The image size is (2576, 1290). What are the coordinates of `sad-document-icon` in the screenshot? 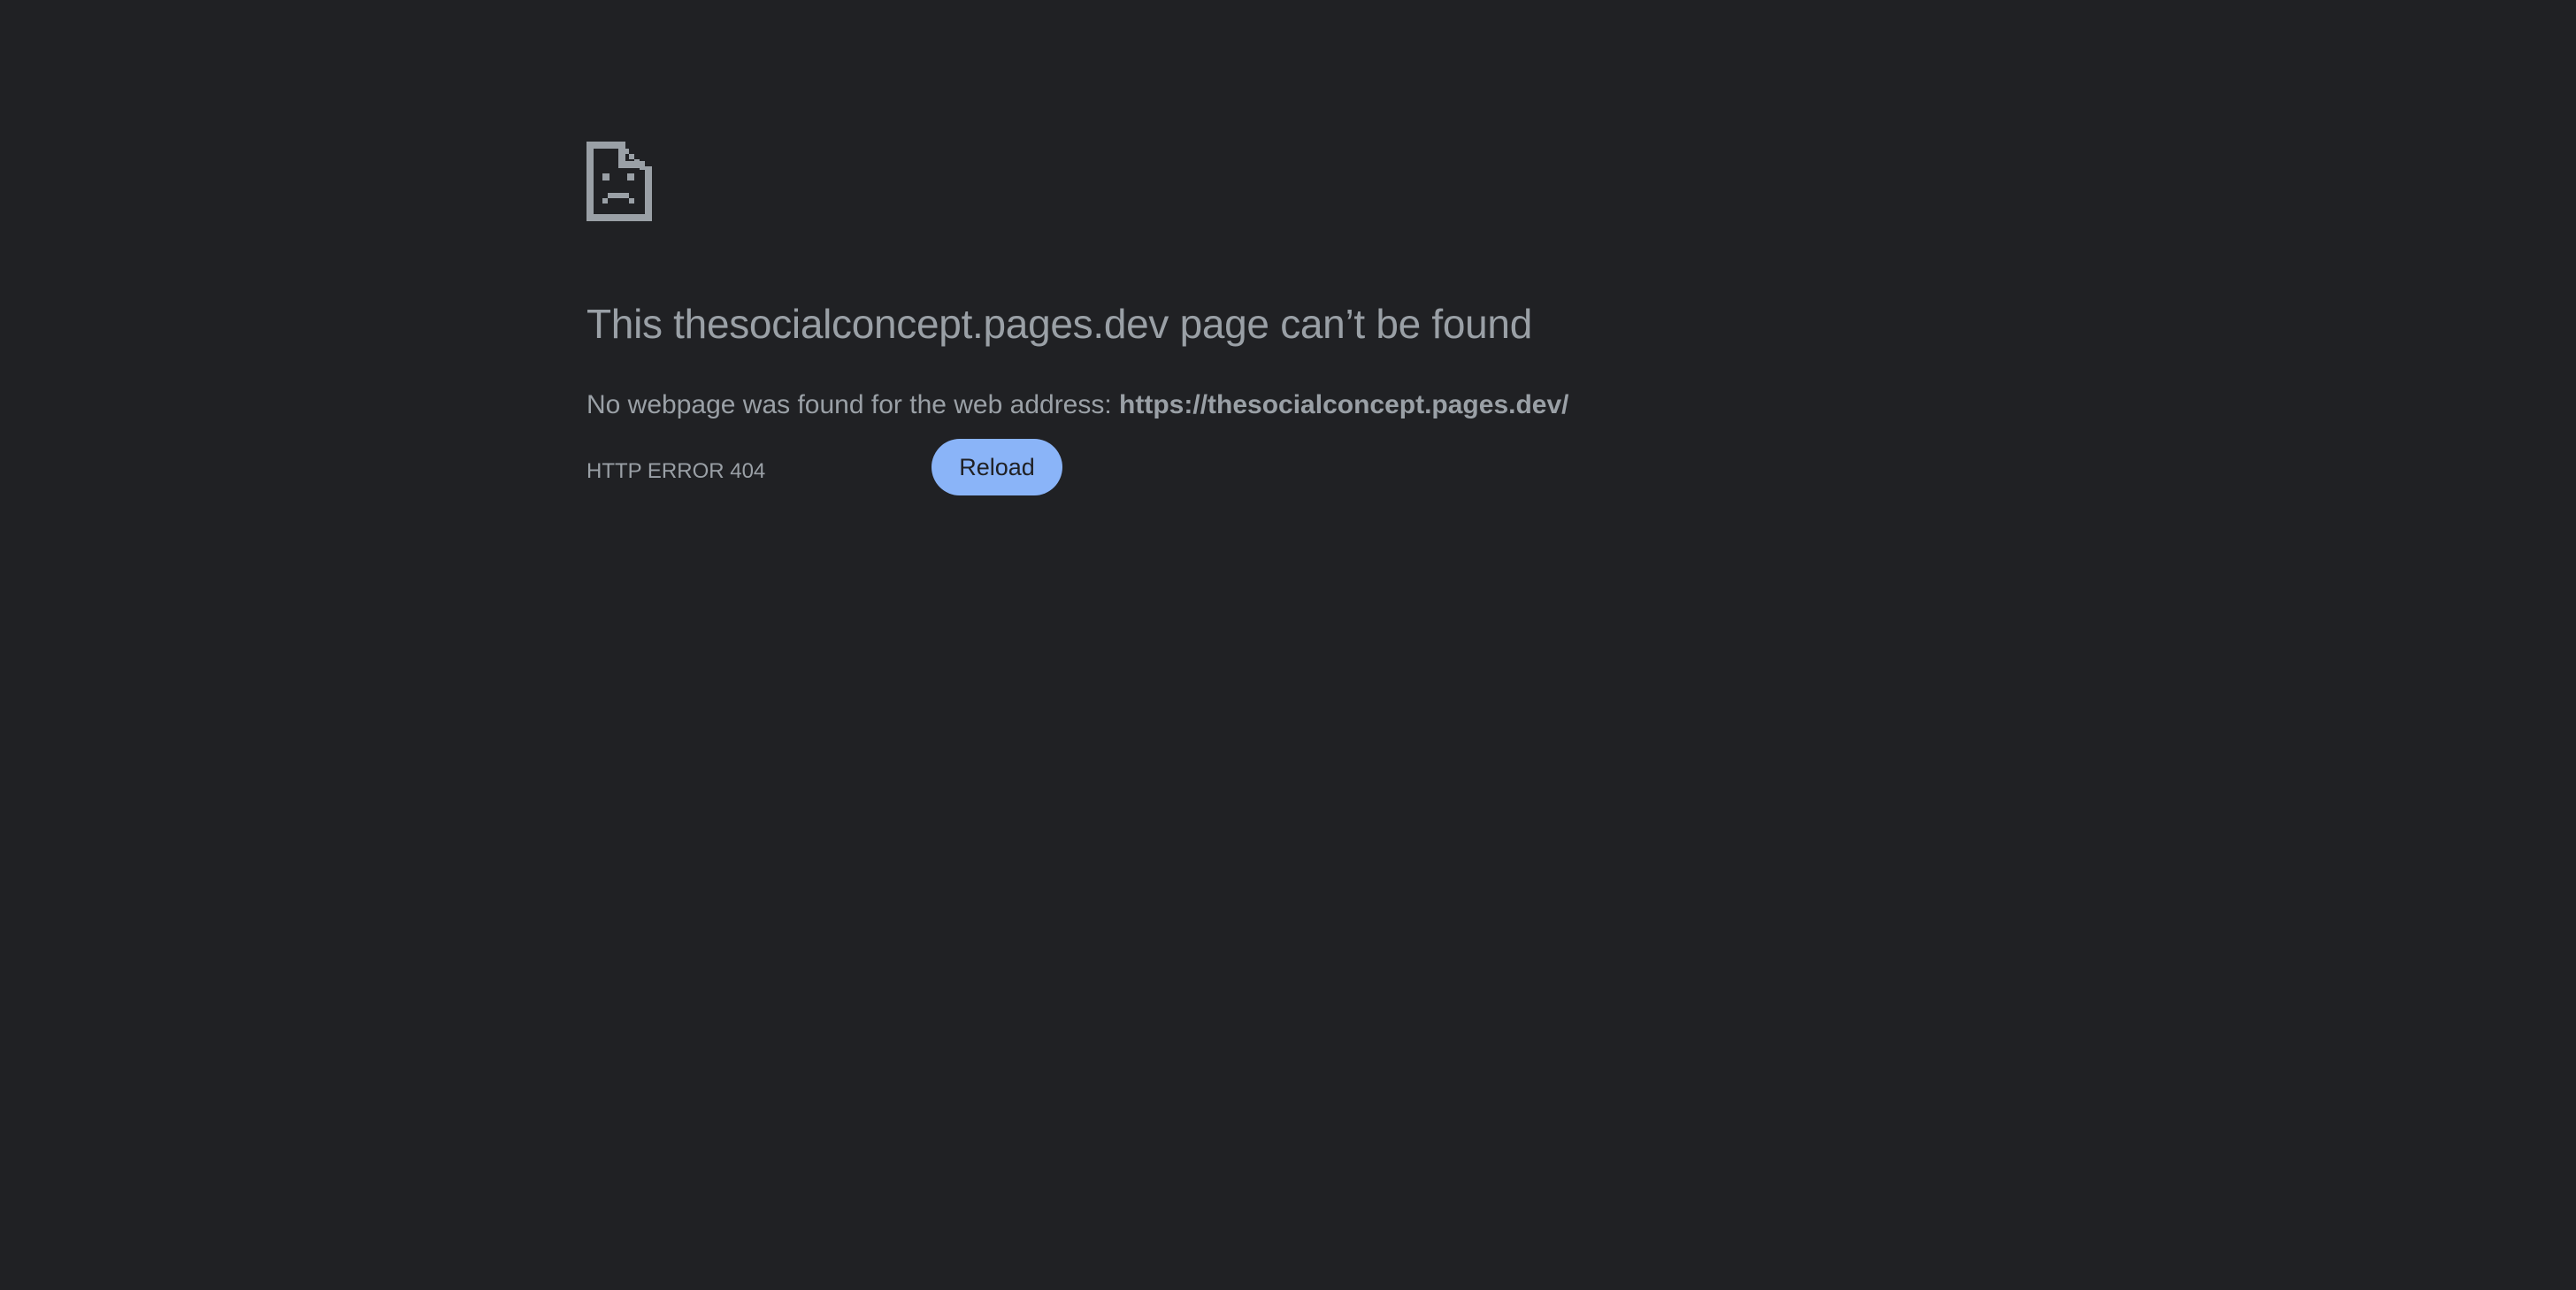 It's located at (619, 181).